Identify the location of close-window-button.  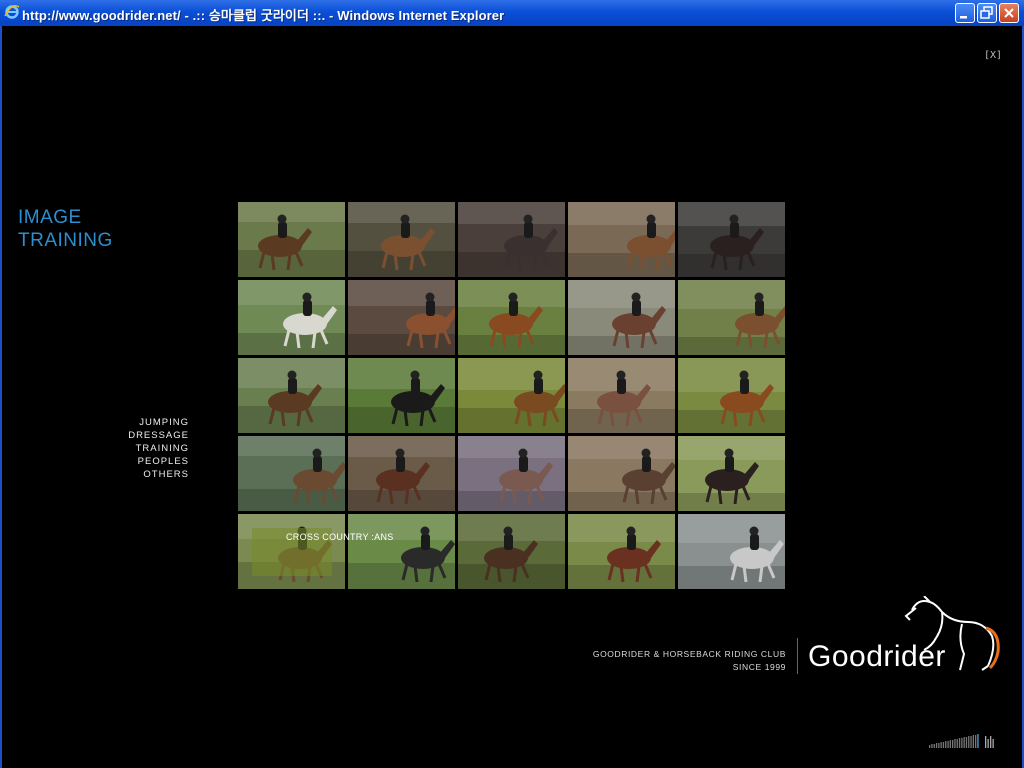
(1009, 13).